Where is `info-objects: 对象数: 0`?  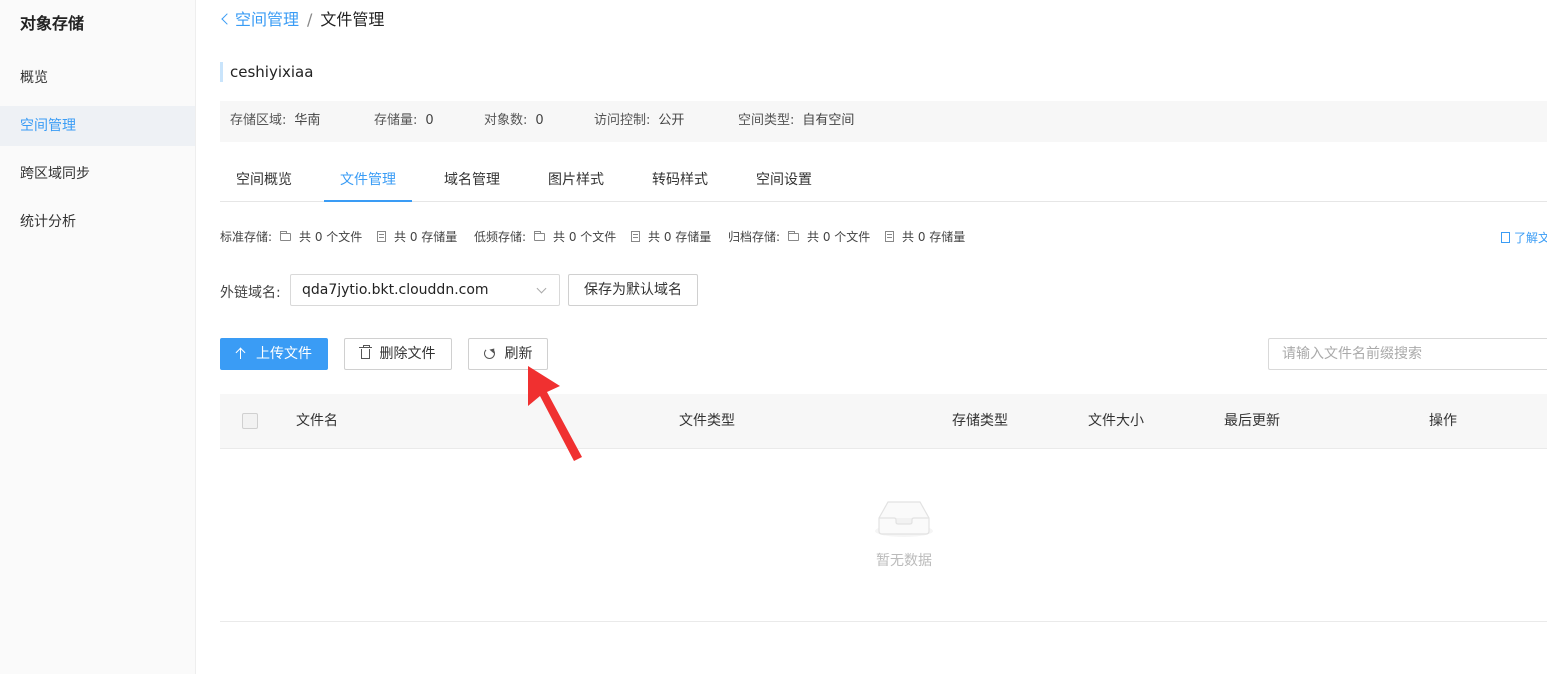 info-objects: 对象数: 0 is located at coordinates (514, 121).